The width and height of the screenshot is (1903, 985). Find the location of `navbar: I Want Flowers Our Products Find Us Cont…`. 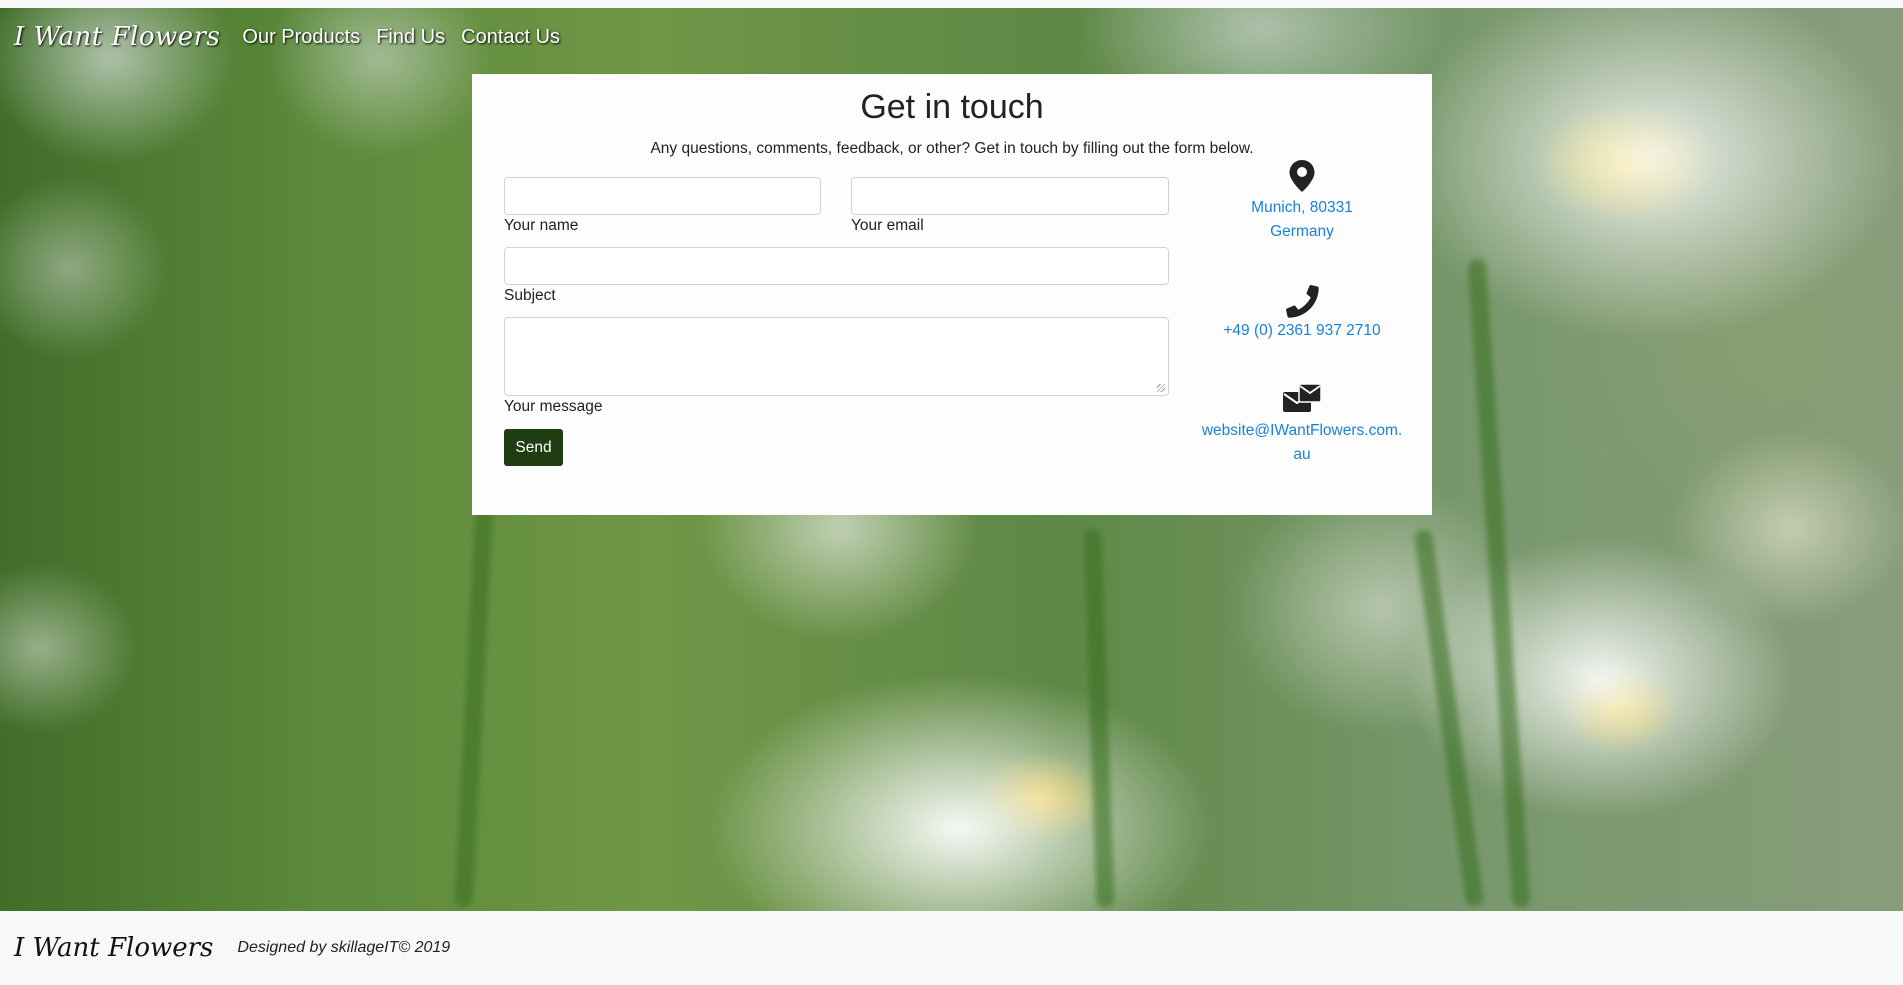

navbar: I Want Flowers Our Products Find Us Cont… is located at coordinates (951, 37).